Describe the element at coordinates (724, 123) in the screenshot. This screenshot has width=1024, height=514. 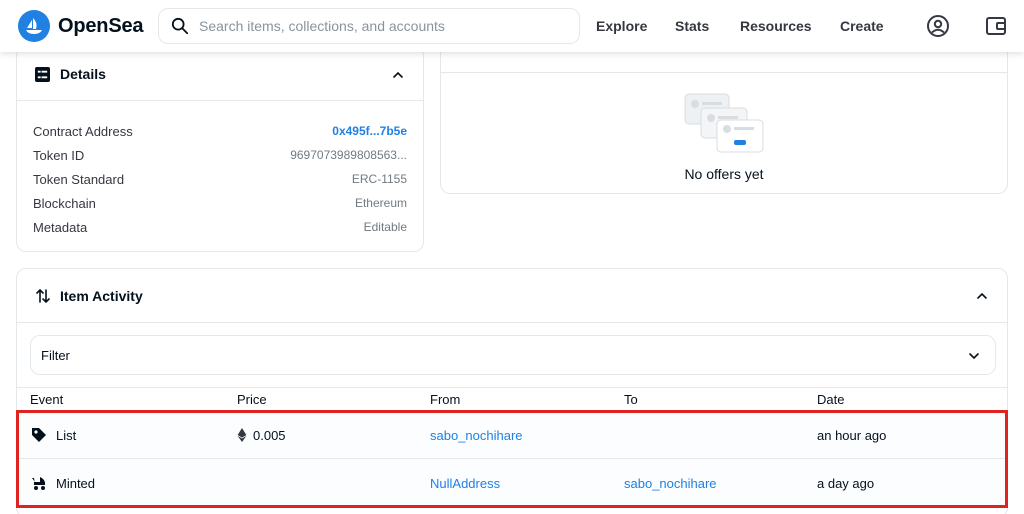
I see `empty-offers-illustration-icon` at that location.